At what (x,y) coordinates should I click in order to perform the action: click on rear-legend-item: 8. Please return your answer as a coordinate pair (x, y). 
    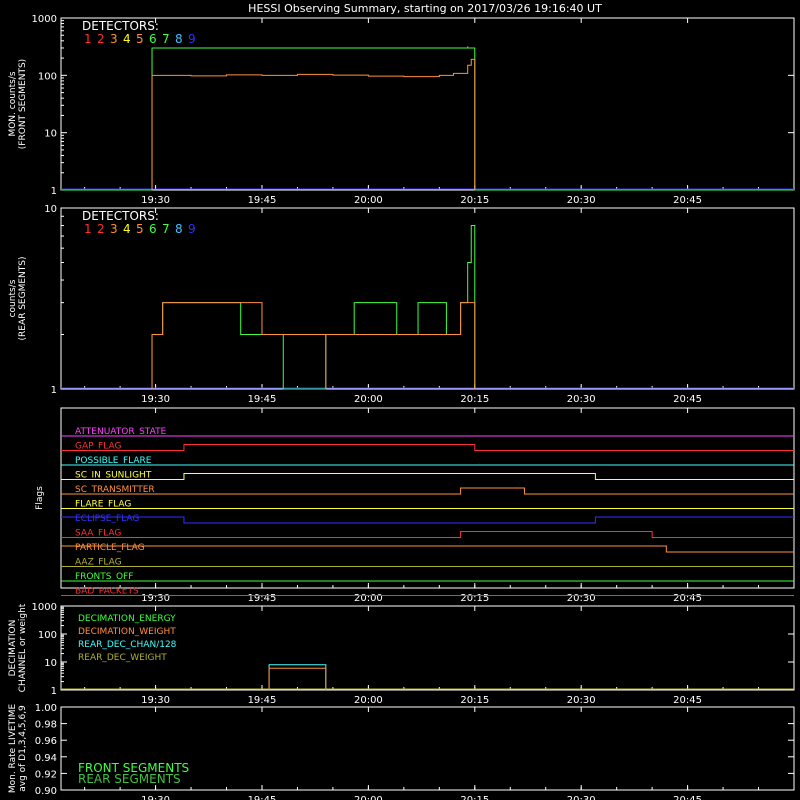
    Looking at the image, I should click on (179, 229).